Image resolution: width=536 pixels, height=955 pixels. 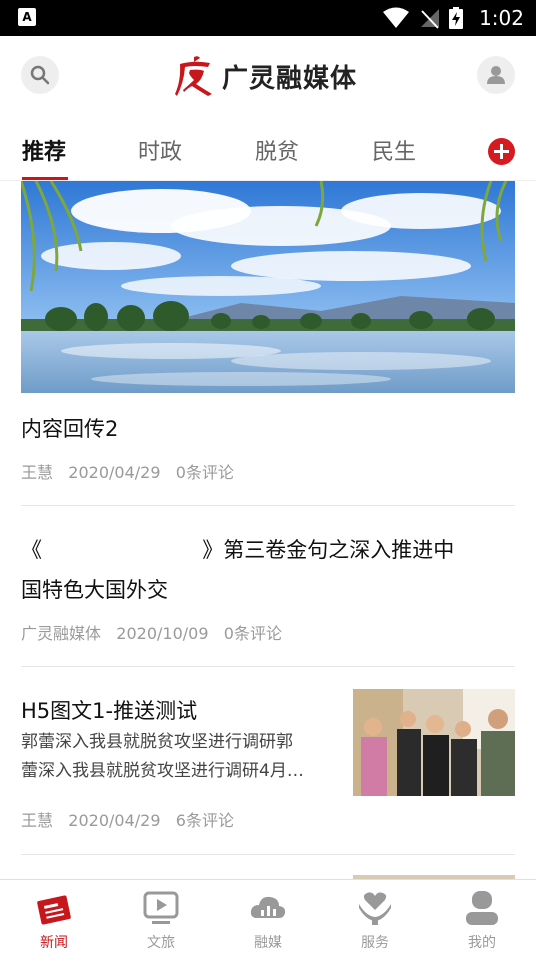 I want to click on heart-hand-icon, so click(x=375, y=908).